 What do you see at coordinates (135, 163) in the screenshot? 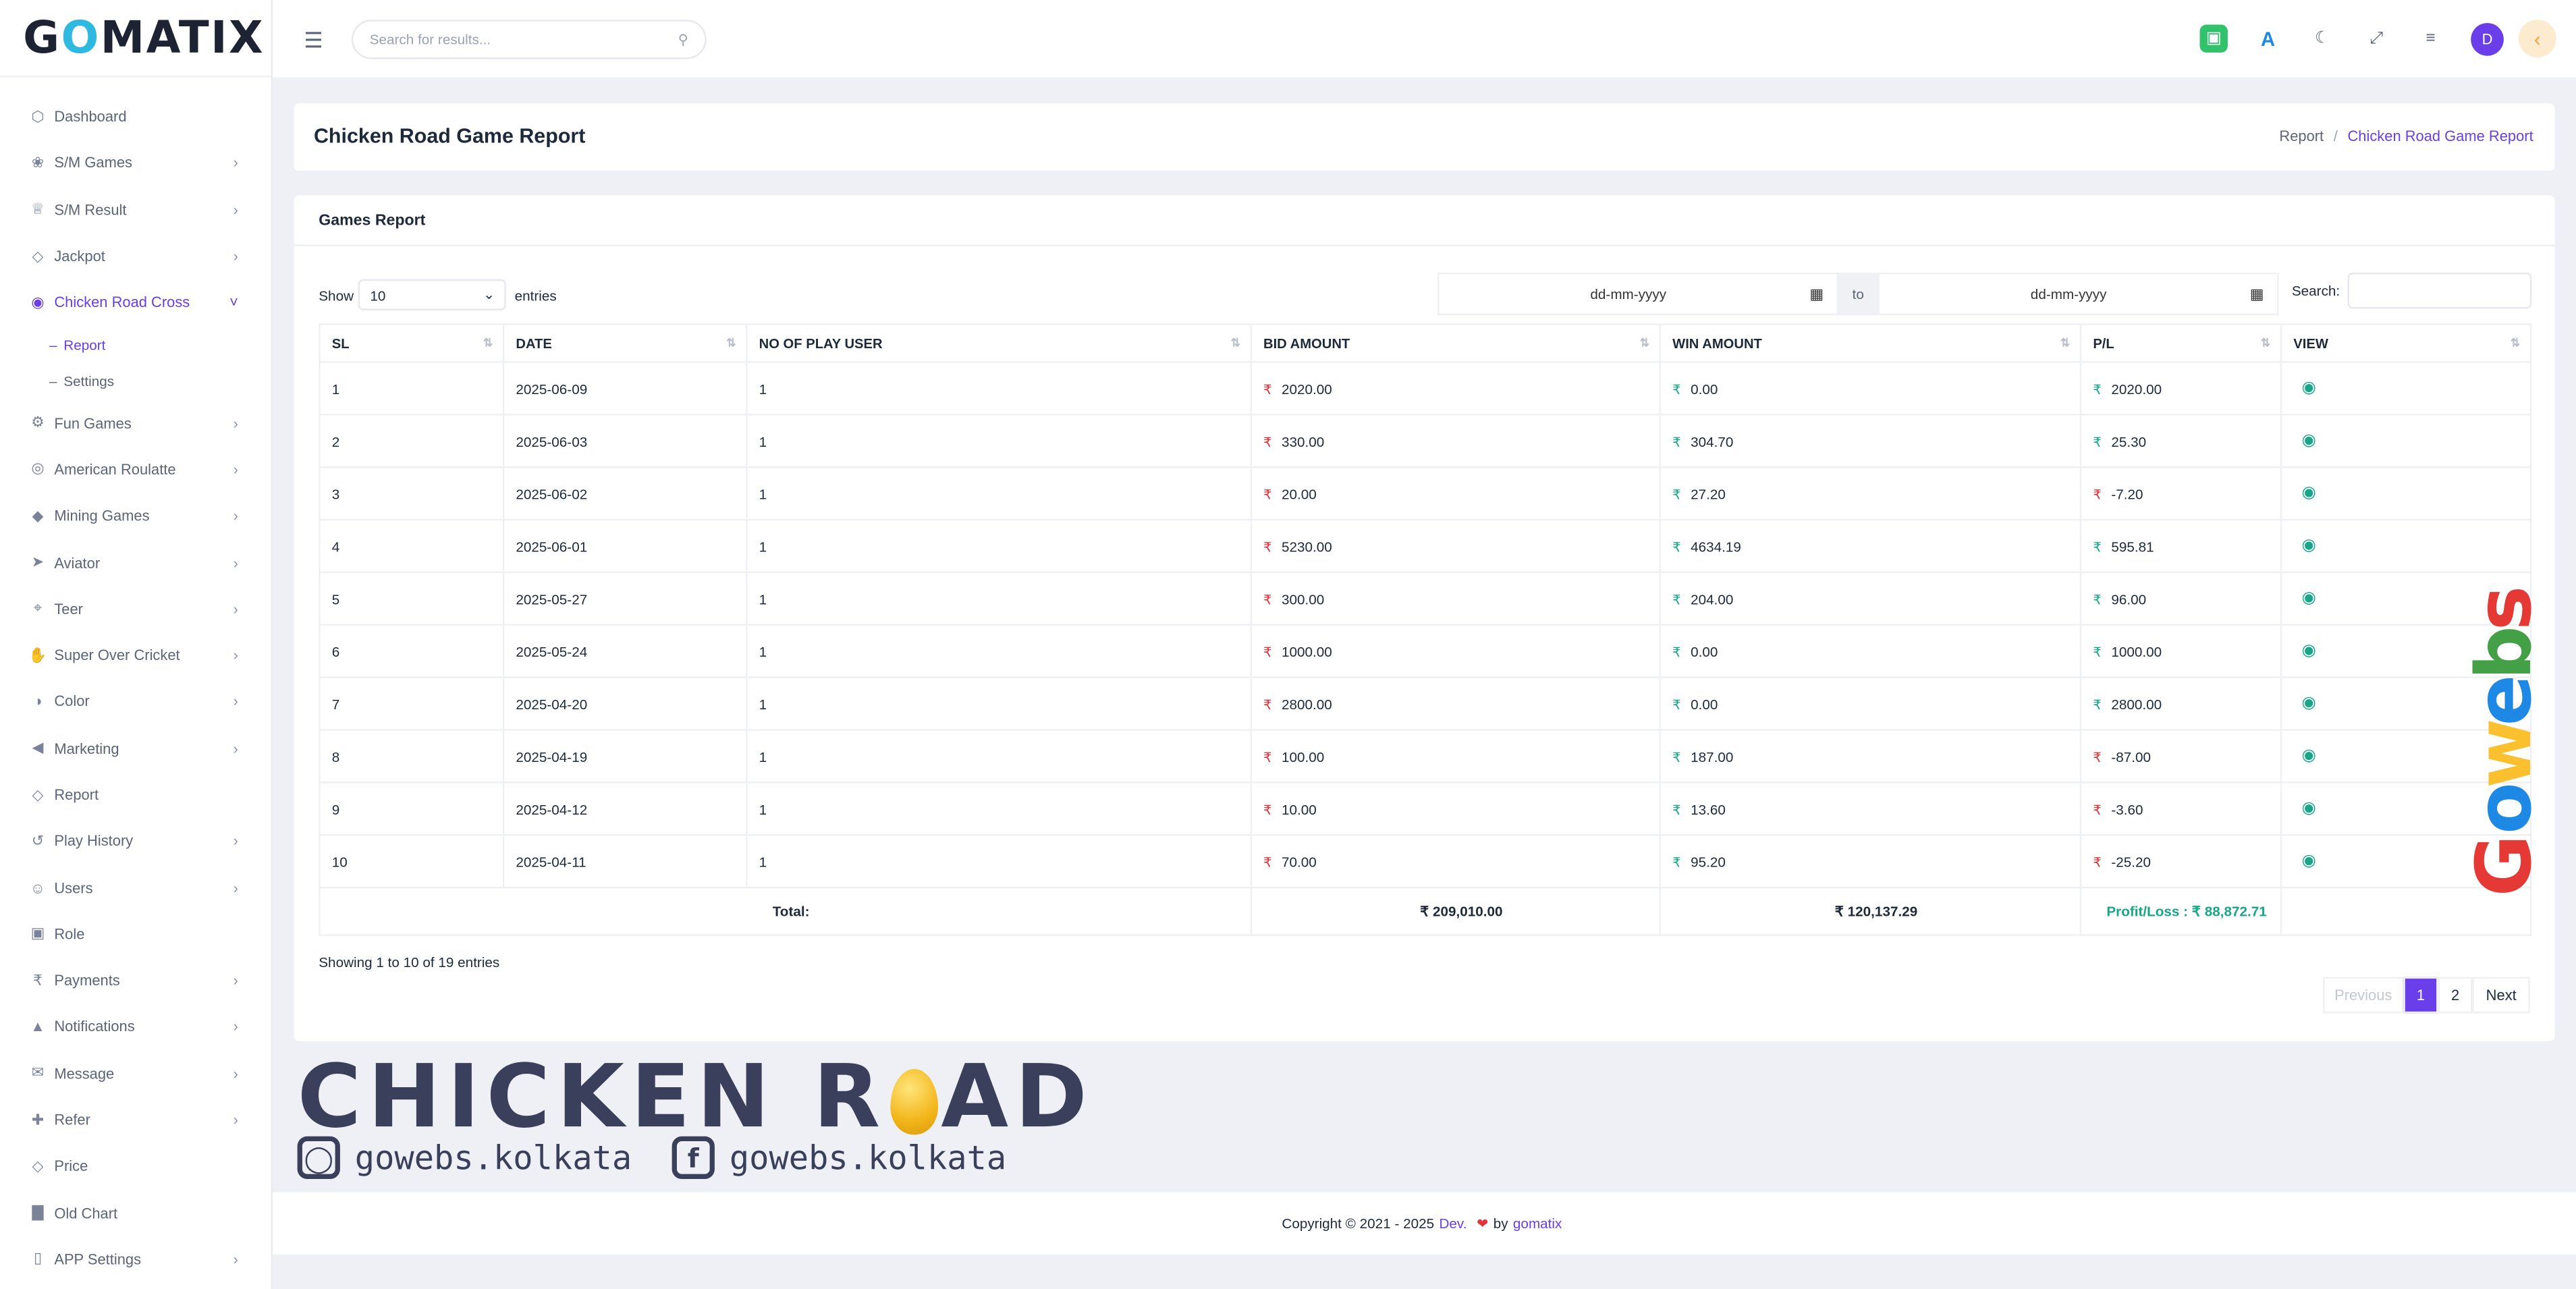
I see `sidebar-item: ❀ S/M Games ›` at bounding box center [135, 163].